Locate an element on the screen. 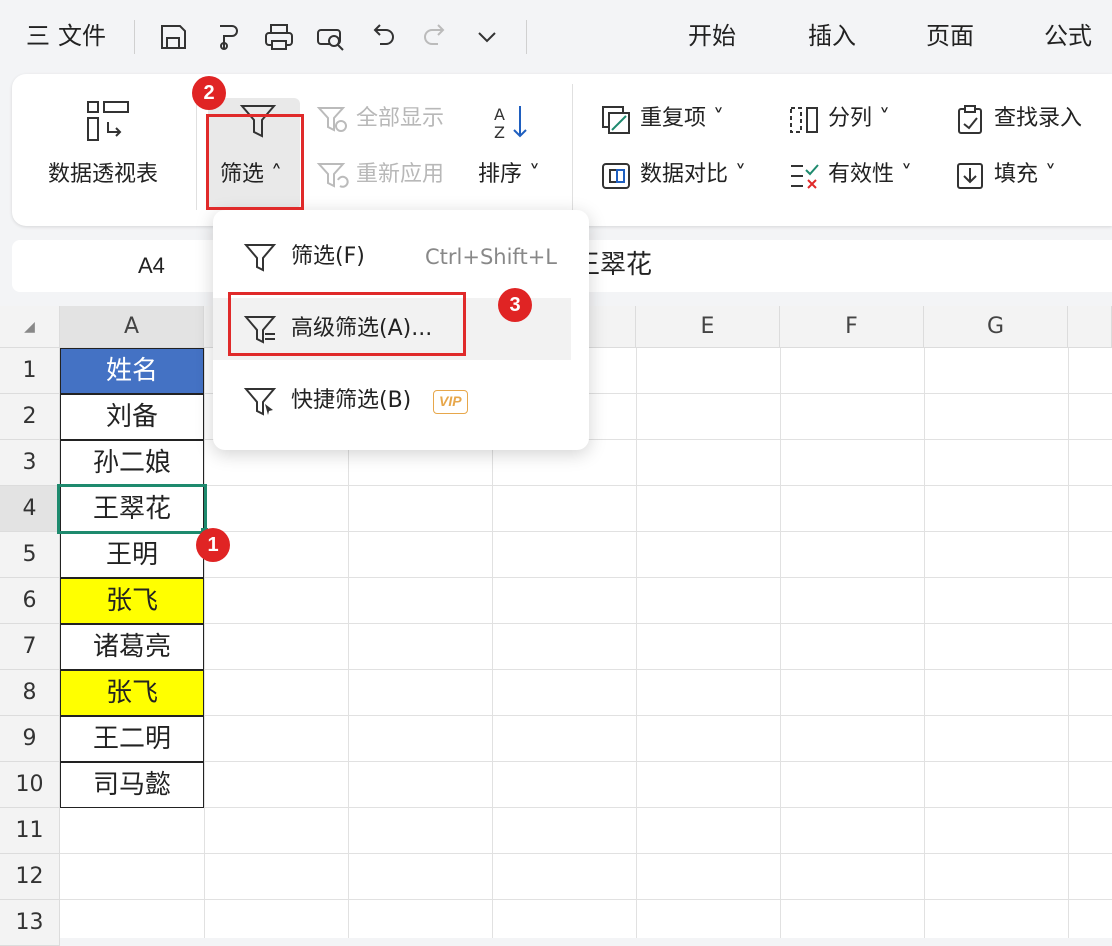  validity-icon is located at coordinates (805, 176).